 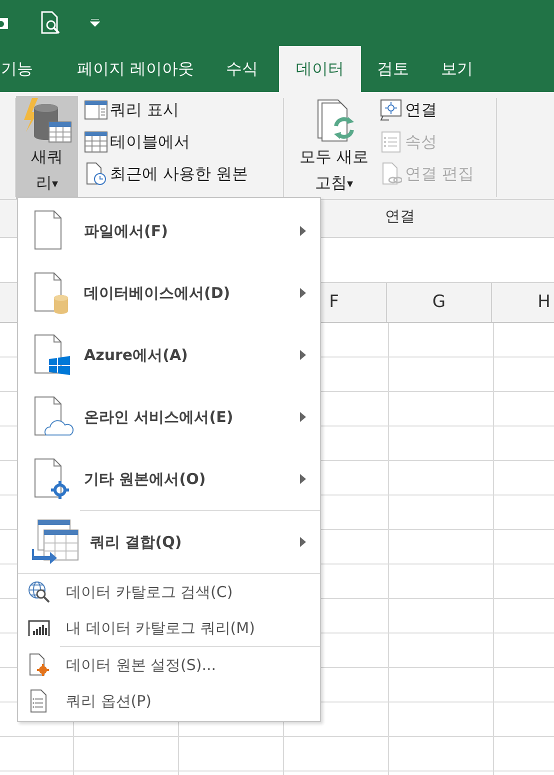 I want to click on file-link-icon, so click(x=391, y=174).